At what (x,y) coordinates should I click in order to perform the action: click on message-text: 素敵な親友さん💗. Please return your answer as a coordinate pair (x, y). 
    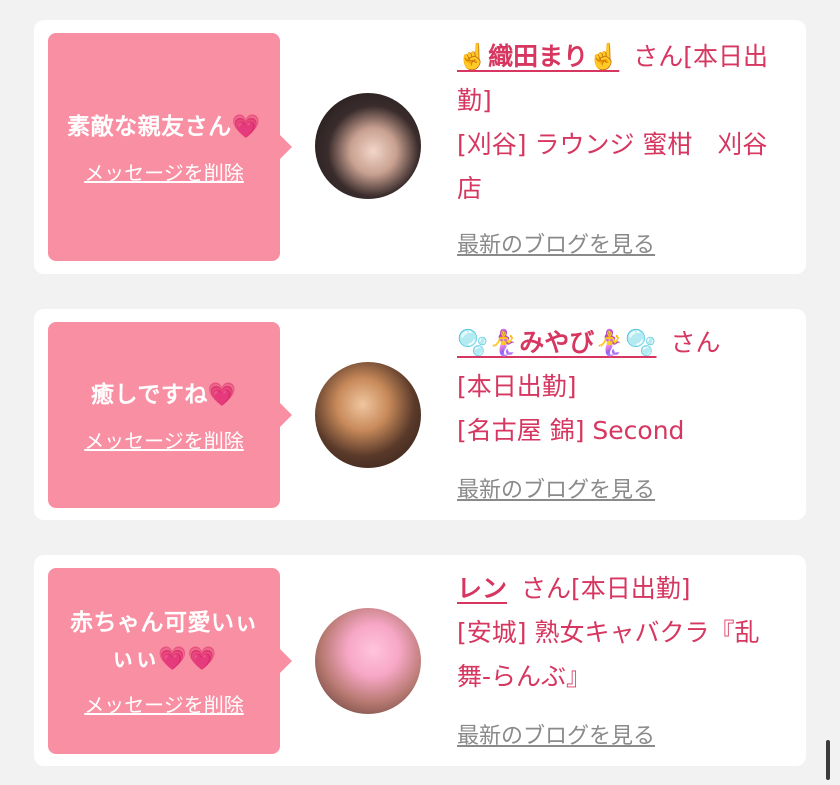
    Looking at the image, I should click on (164, 126).